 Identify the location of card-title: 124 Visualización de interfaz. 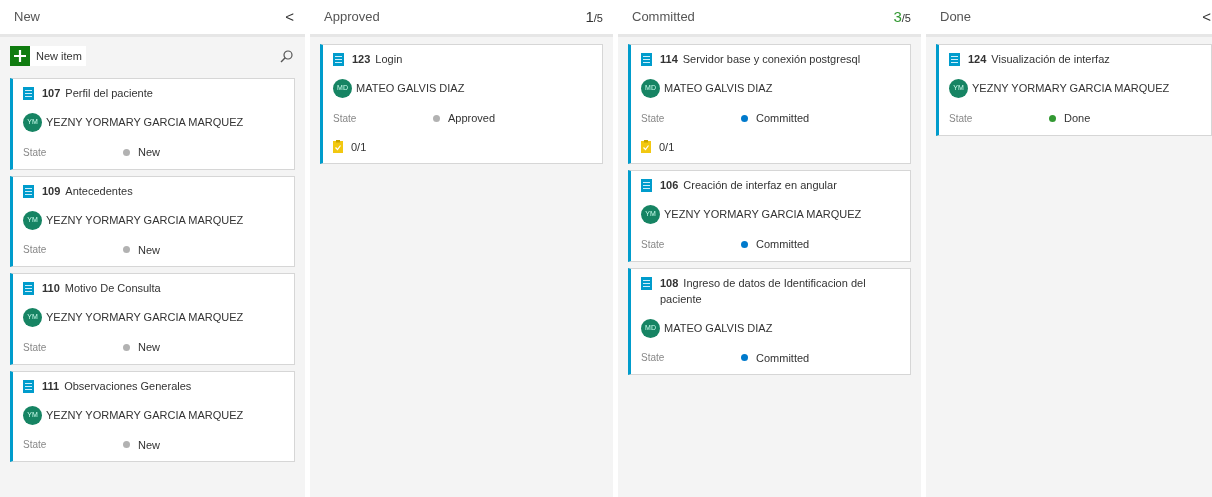
(1039, 59).